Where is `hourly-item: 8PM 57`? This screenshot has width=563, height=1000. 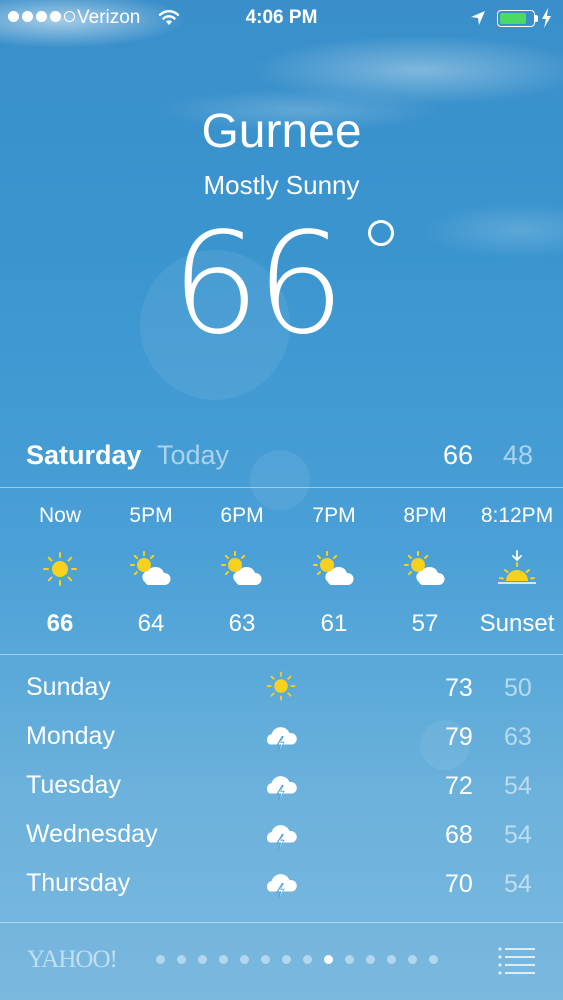 hourly-item: 8PM 57 is located at coordinates (425, 564).